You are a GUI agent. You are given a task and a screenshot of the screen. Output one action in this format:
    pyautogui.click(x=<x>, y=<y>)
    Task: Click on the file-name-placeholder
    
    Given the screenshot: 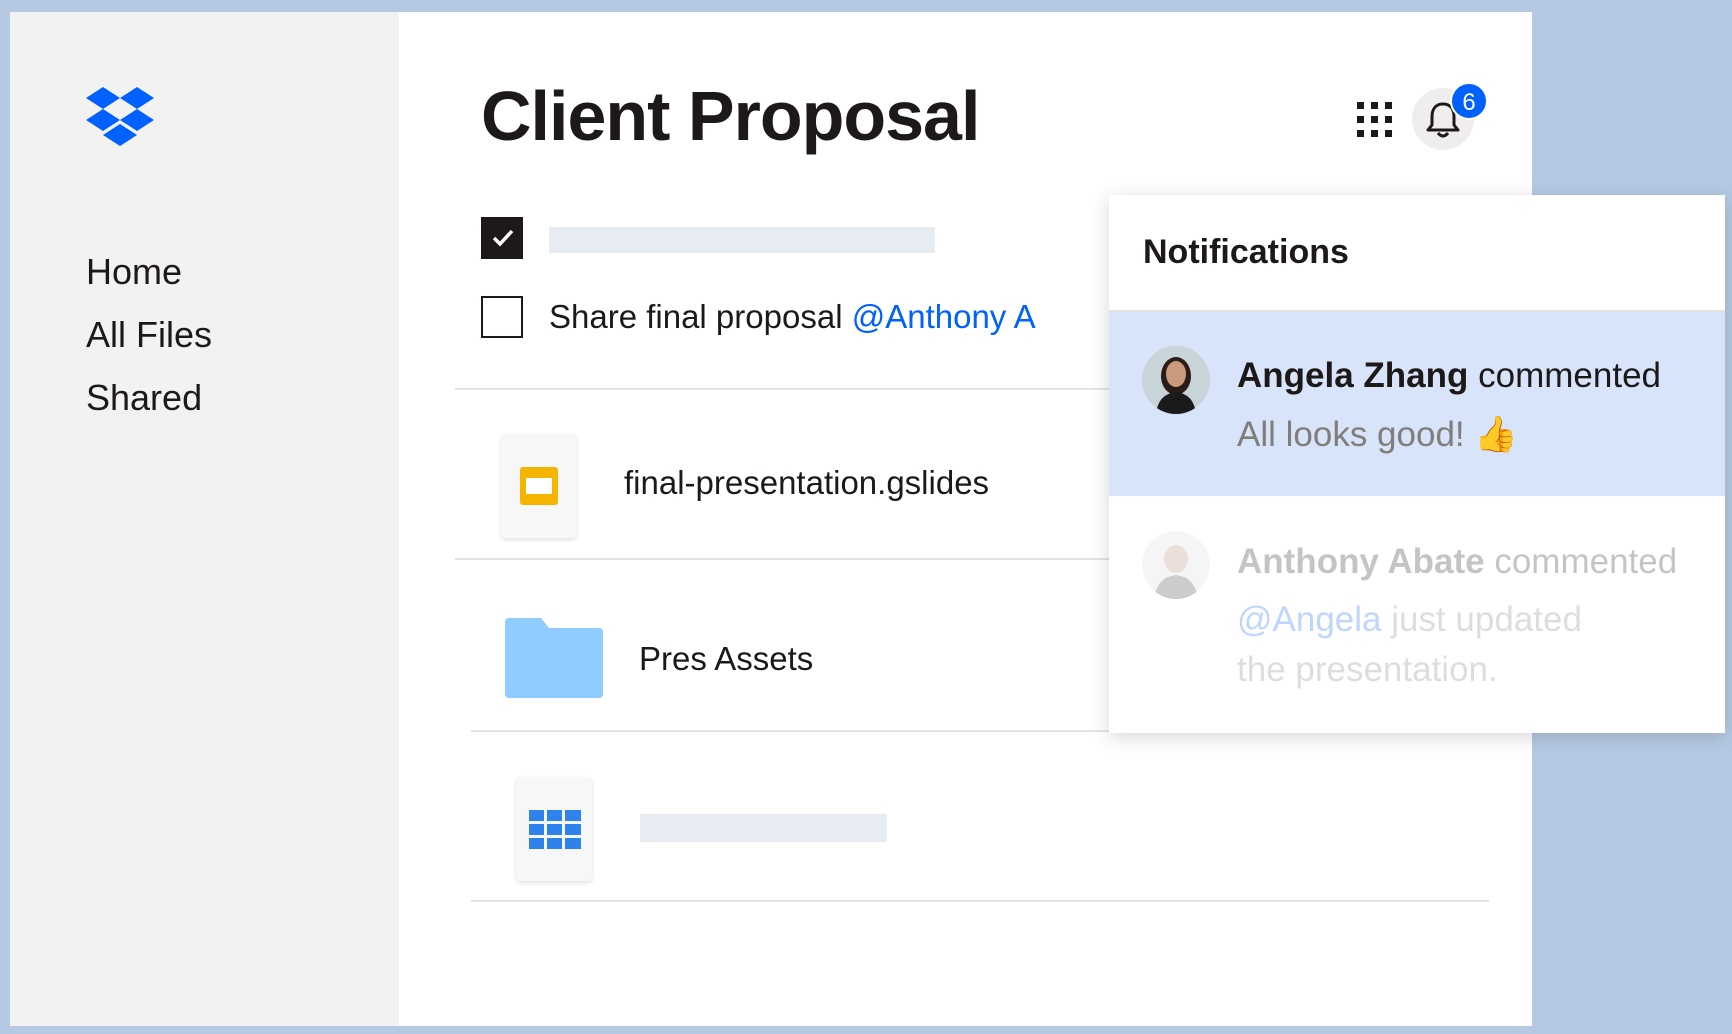 What is the action you would take?
    pyautogui.click(x=763, y=828)
    